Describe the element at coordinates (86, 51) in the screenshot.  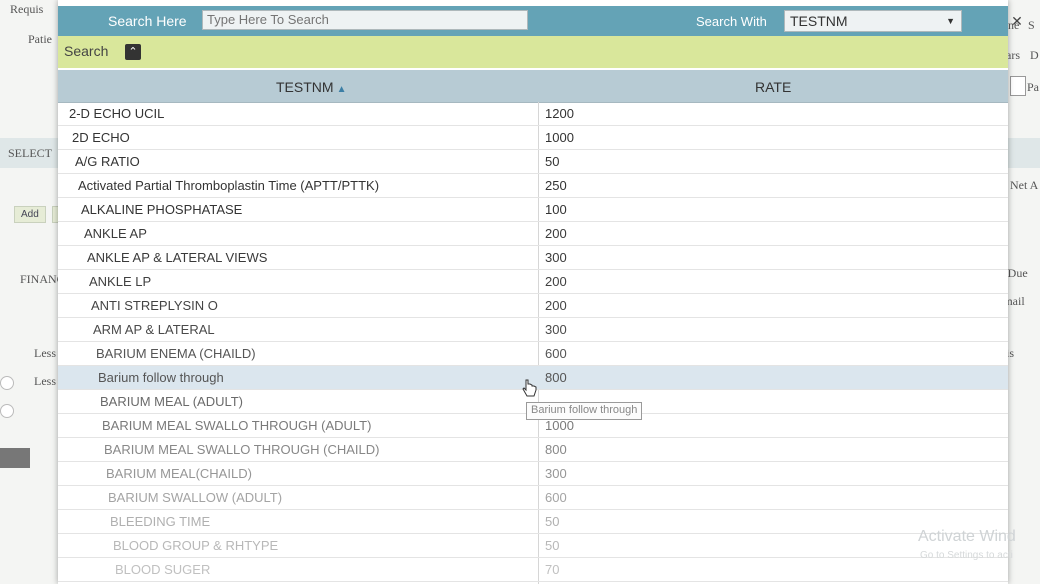
I see `filter-label: Search` at that location.